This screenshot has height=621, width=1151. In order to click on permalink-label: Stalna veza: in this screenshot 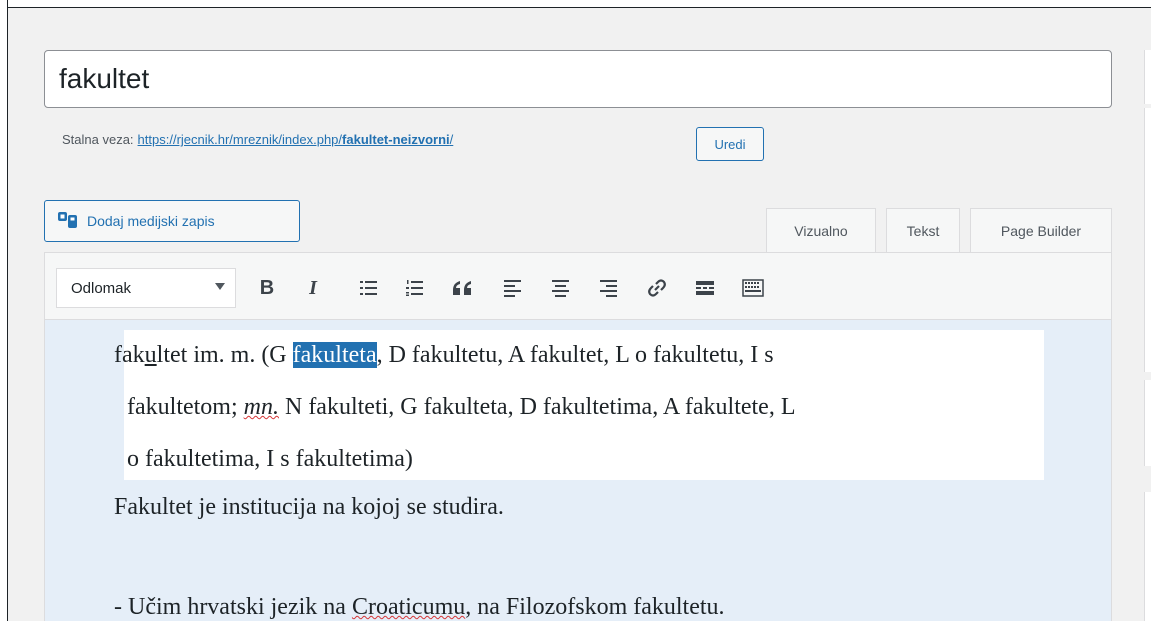, I will do `click(98, 139)`.